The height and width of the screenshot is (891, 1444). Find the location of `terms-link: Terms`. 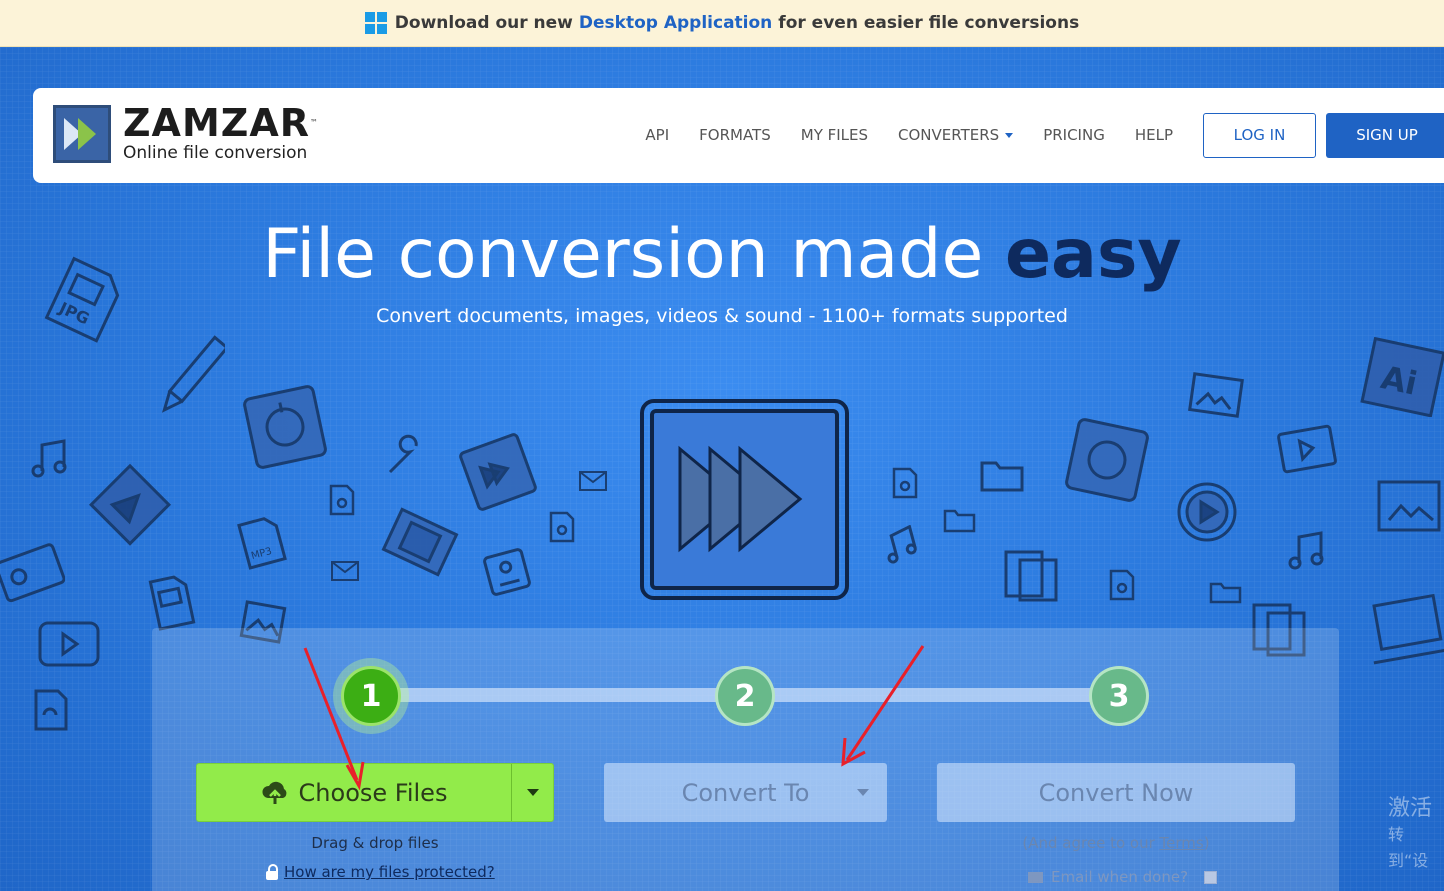

terms-link: Terms is located at coordinates (1182, 843).